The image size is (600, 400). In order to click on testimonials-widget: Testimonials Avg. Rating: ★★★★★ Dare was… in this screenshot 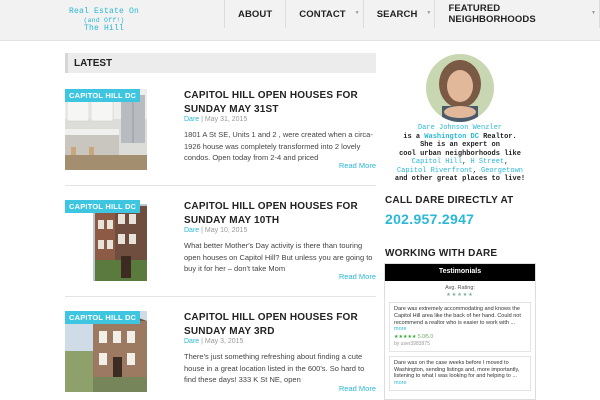, I will do `click(460, 331)`.